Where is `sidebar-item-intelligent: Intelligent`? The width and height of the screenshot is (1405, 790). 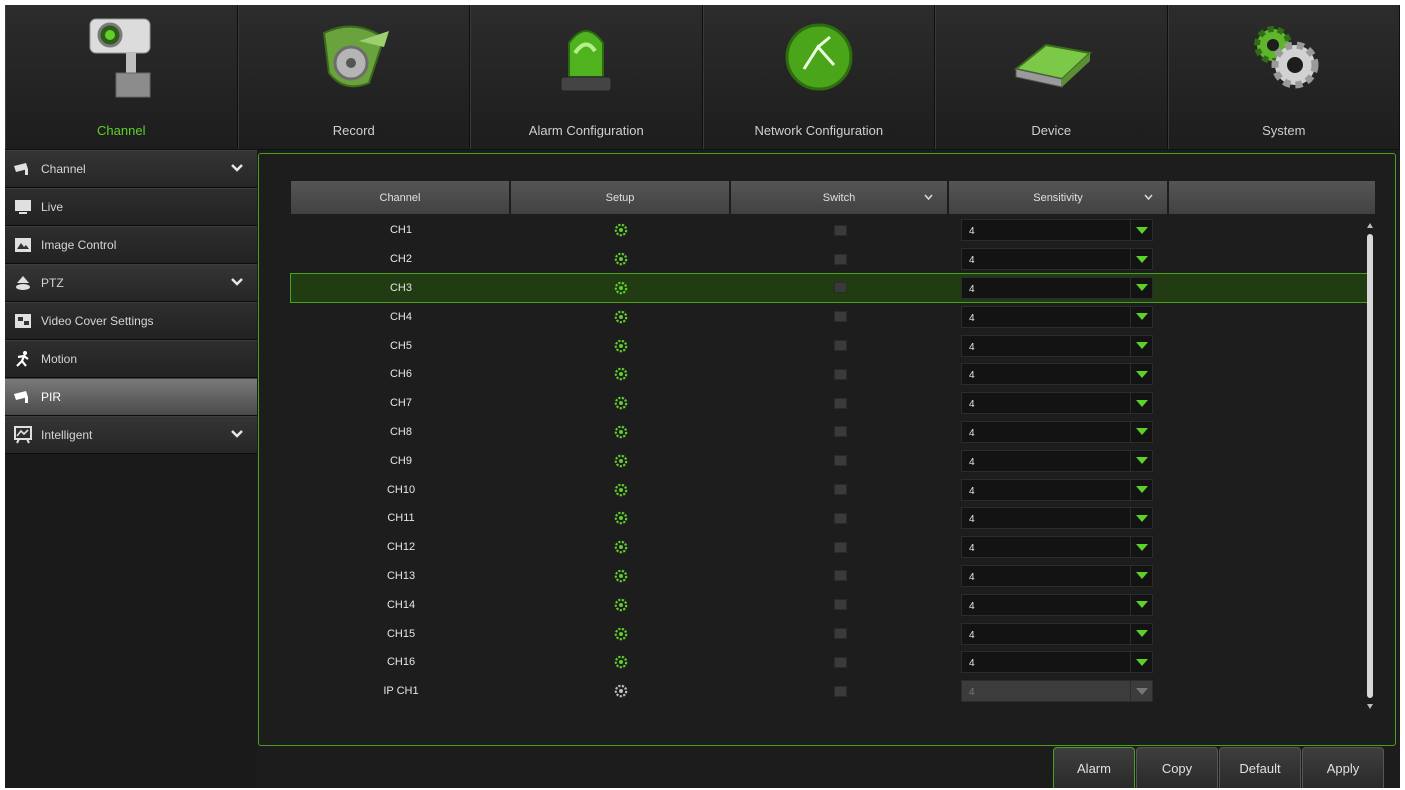 sidebar-item-intelligent: Intelligent is located at coordinates (131, 435).